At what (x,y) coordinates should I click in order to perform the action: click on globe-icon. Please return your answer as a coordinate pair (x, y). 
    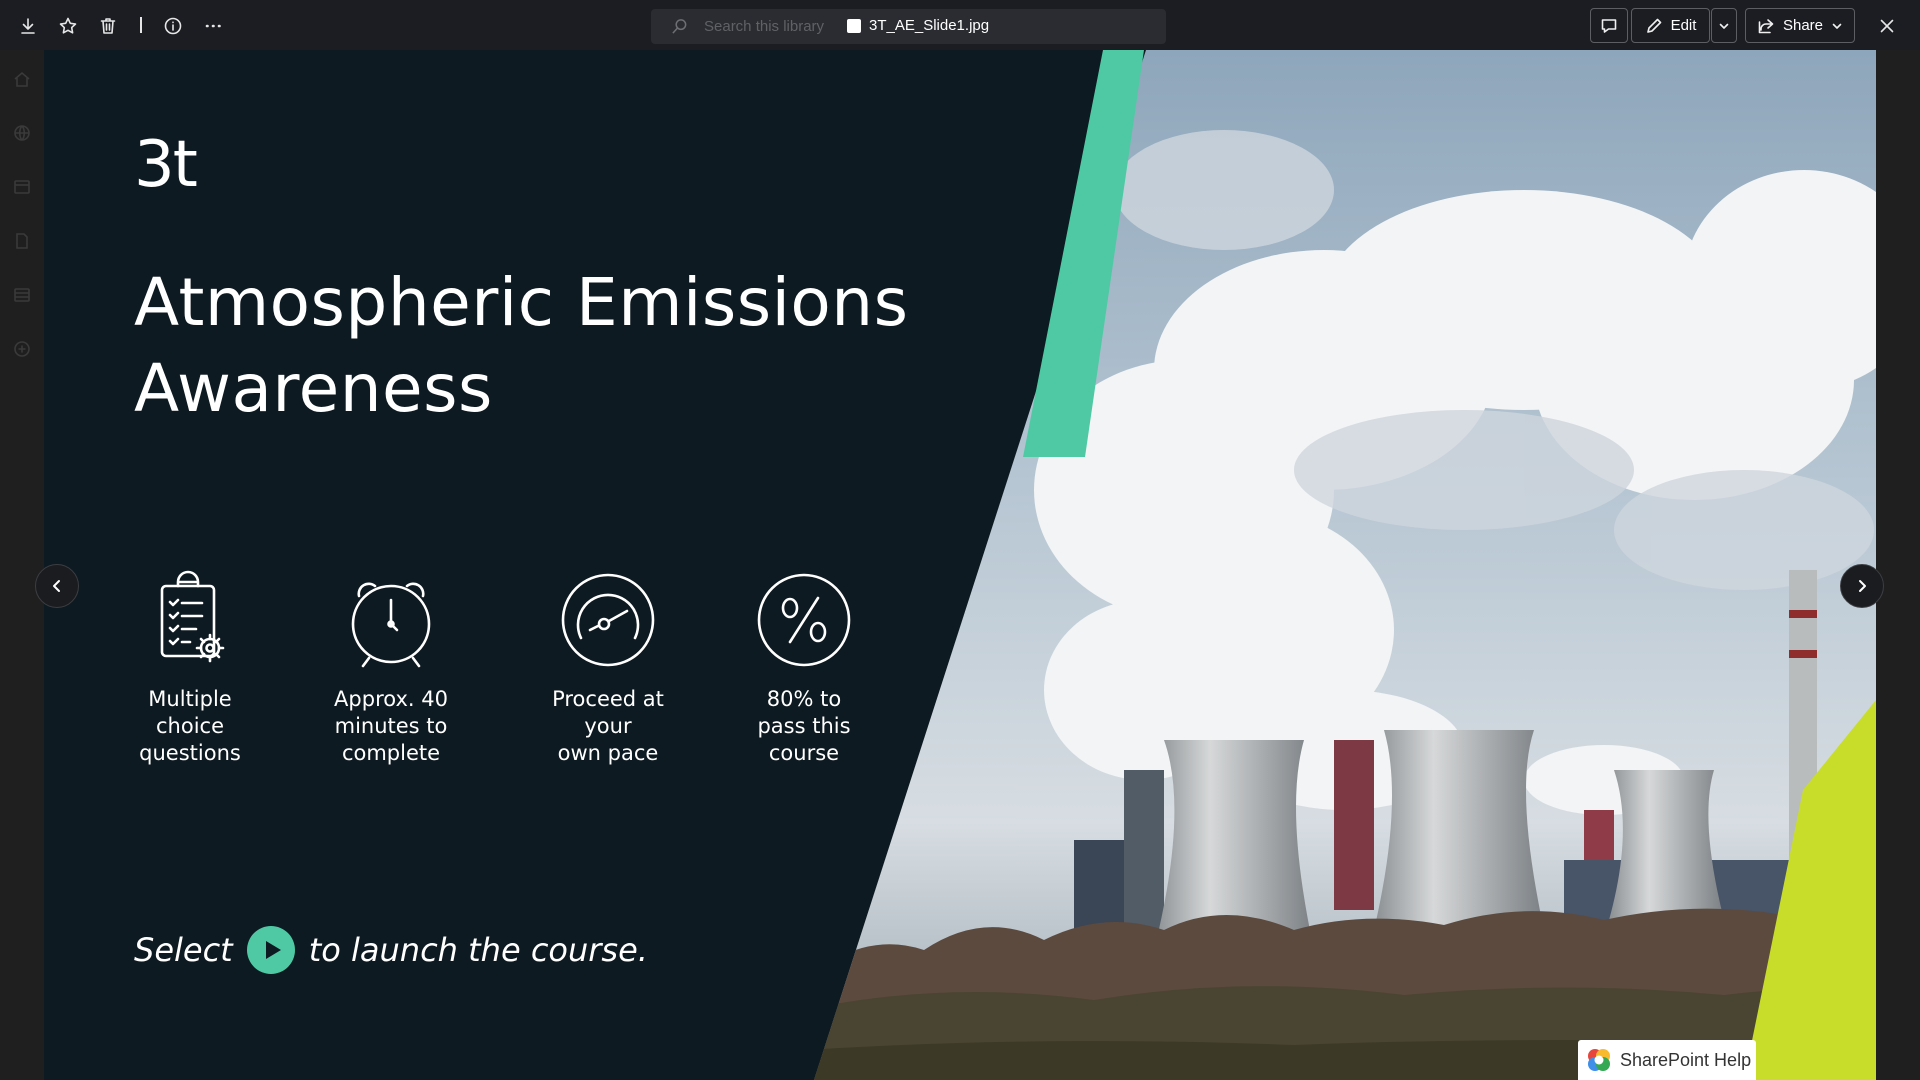
    Looking at the image, I should click on (23, 134).